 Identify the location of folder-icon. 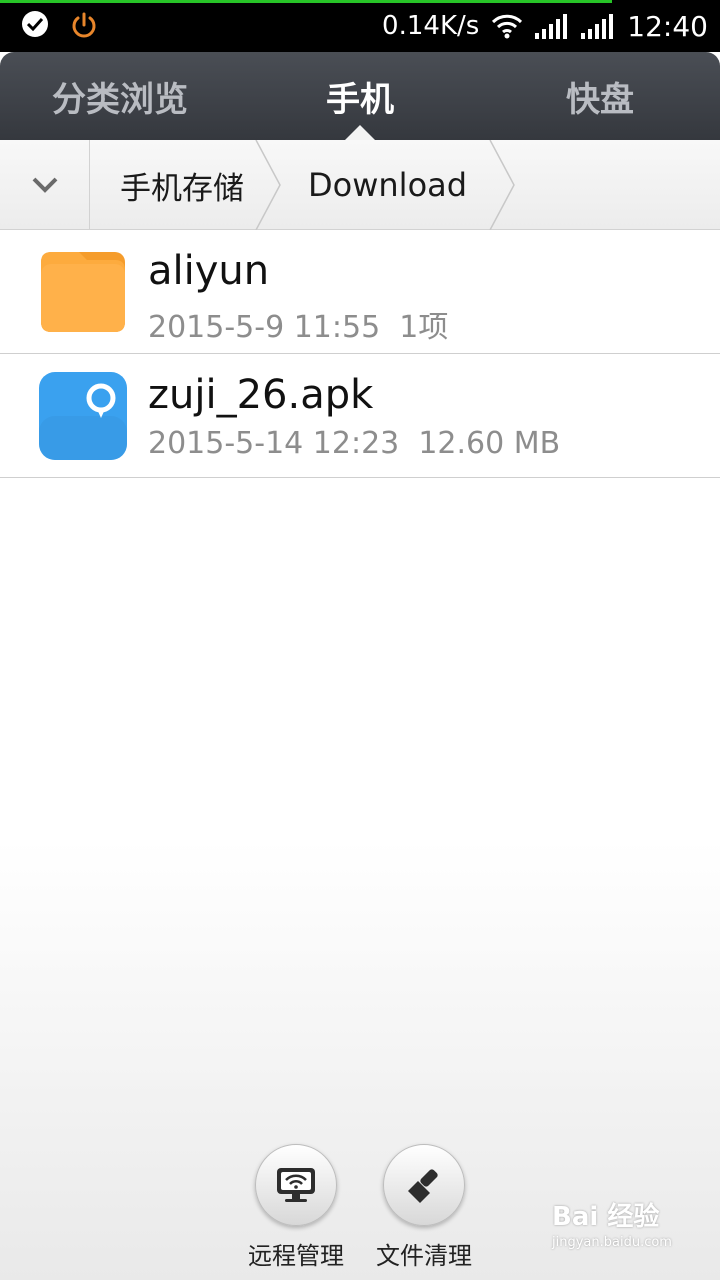
(83, 292).